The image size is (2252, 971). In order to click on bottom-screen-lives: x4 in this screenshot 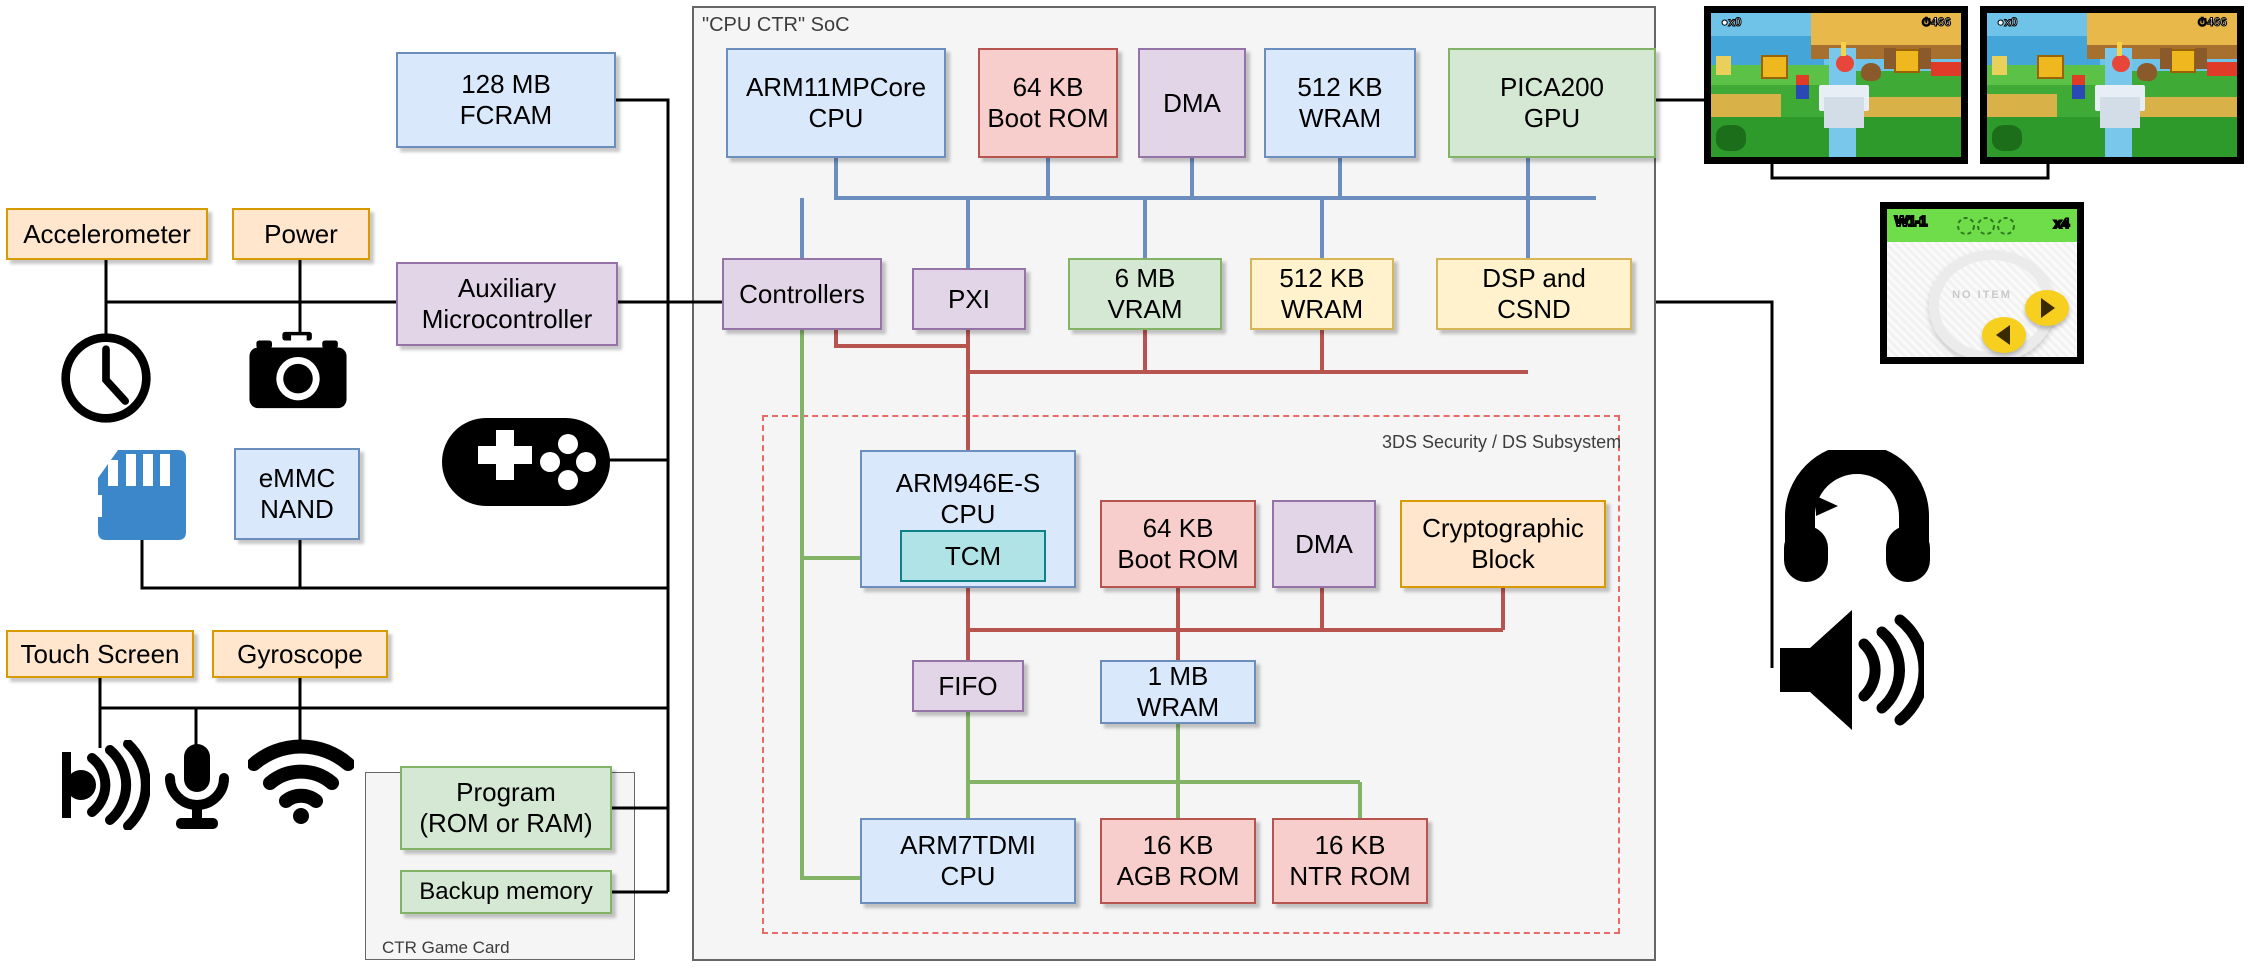, I will do `click(2062, 223)`.